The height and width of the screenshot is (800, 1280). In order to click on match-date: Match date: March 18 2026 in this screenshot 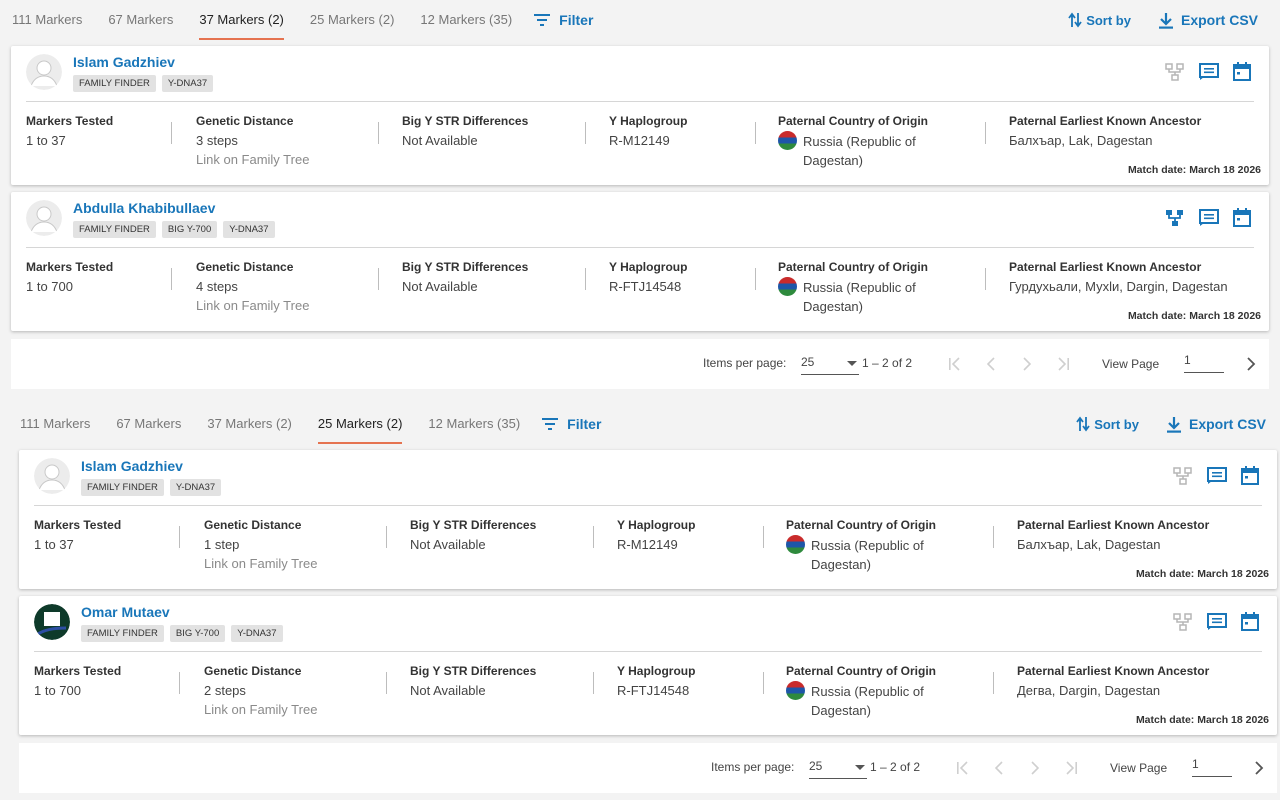, I will do `click(1194, 170)`.